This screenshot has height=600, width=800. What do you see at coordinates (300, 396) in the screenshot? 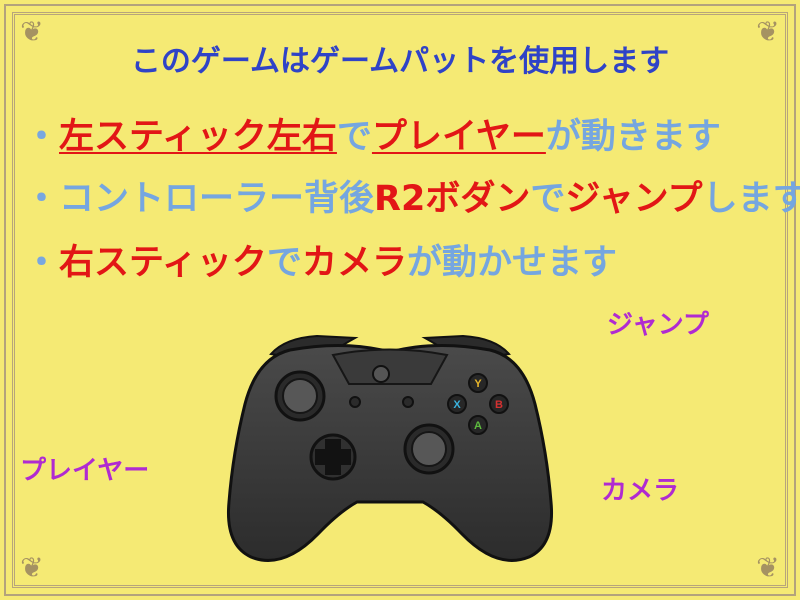
I see `left-stick` at bounding box center [300, 396].